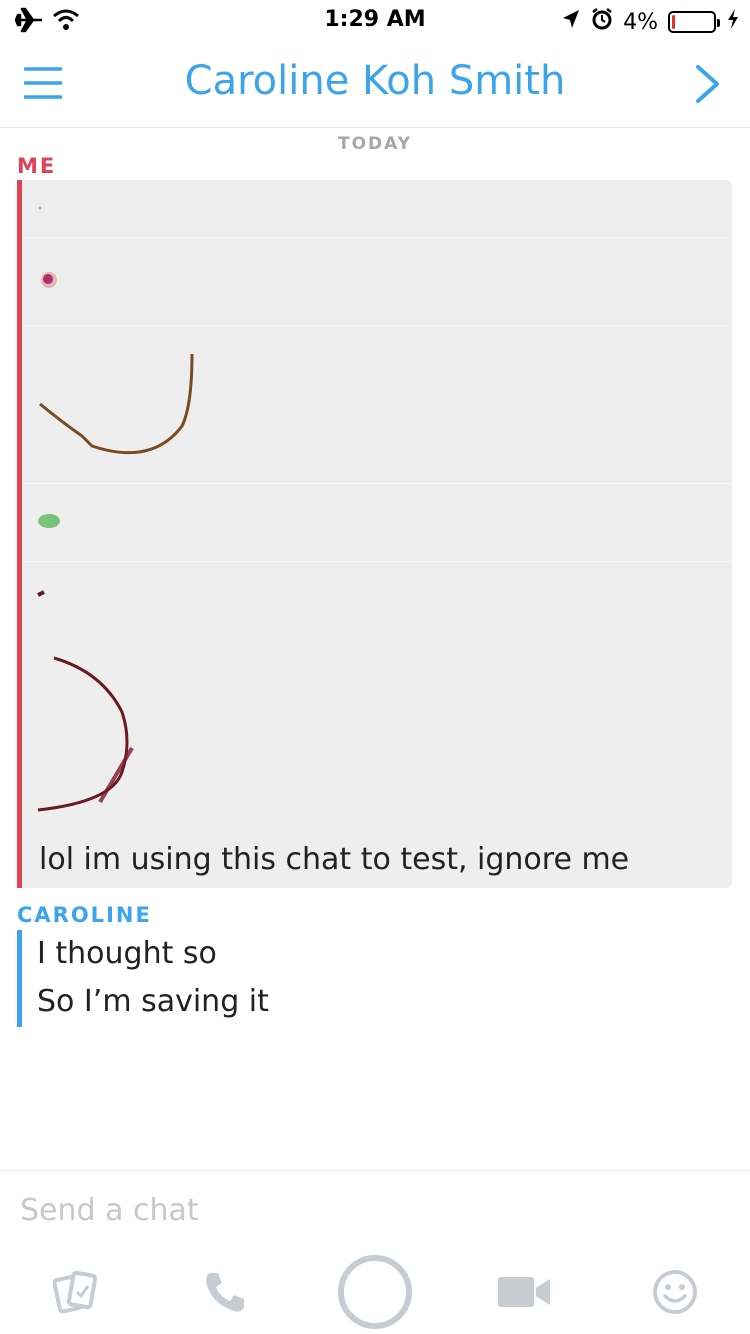 Image resolution: width=750 pixels, height=1334 pixels. What do you see at coordinates (153, 1002) in the screenshot?
I see `message-caroline-2: So I’m saving it` at bounding box center [153, 1002].